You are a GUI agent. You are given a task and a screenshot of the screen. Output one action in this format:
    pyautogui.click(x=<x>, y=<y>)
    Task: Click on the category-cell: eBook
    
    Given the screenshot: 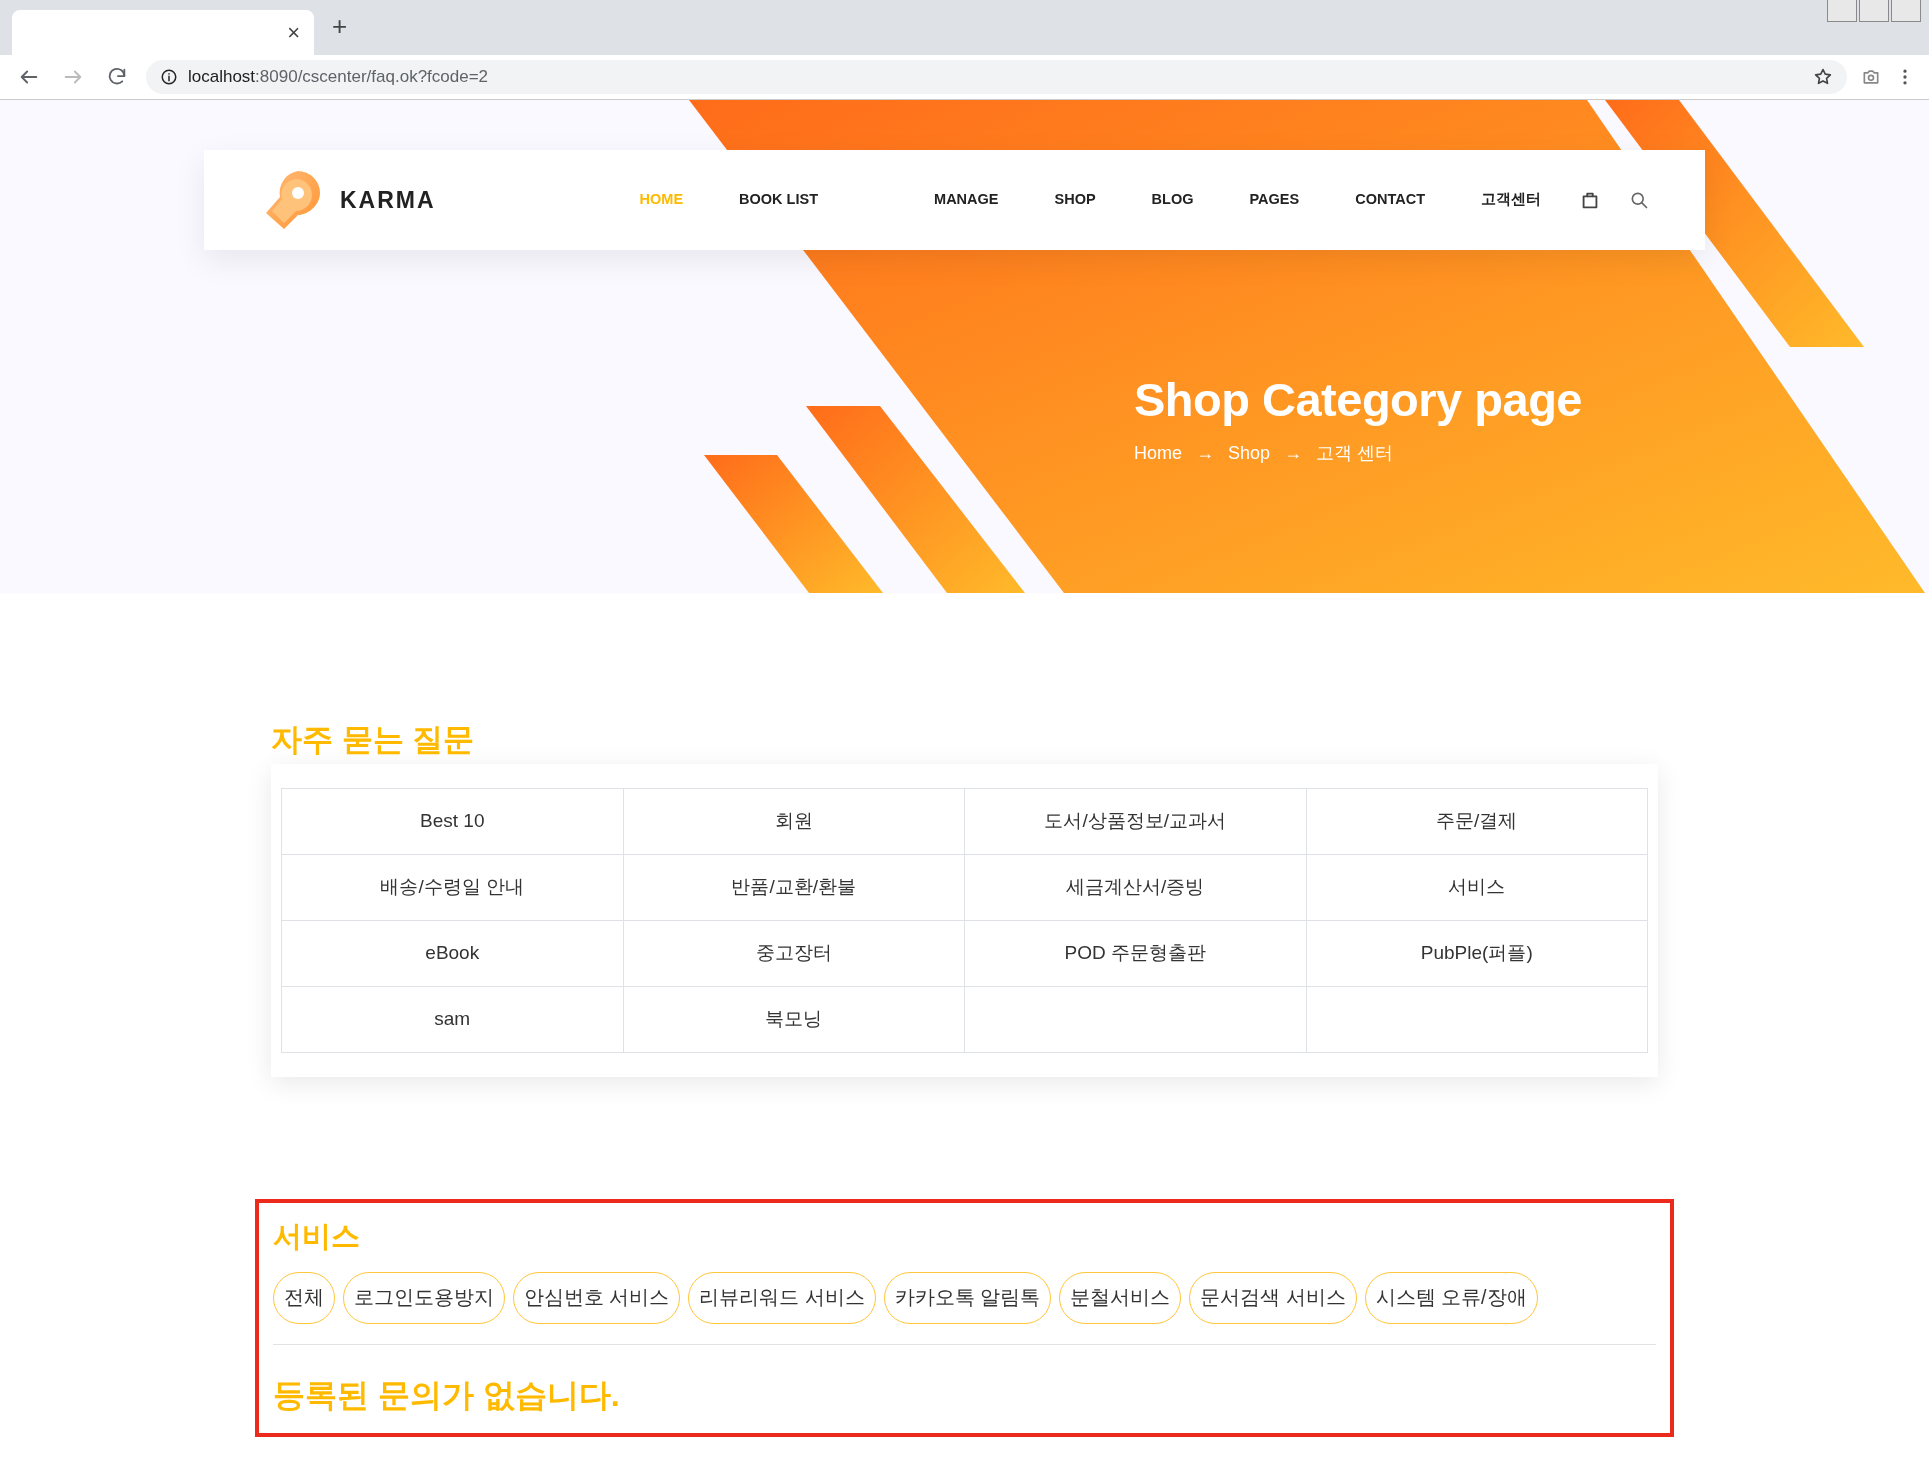 What is the action you would take?
    pyautogui.click(x=452, y=953)
    